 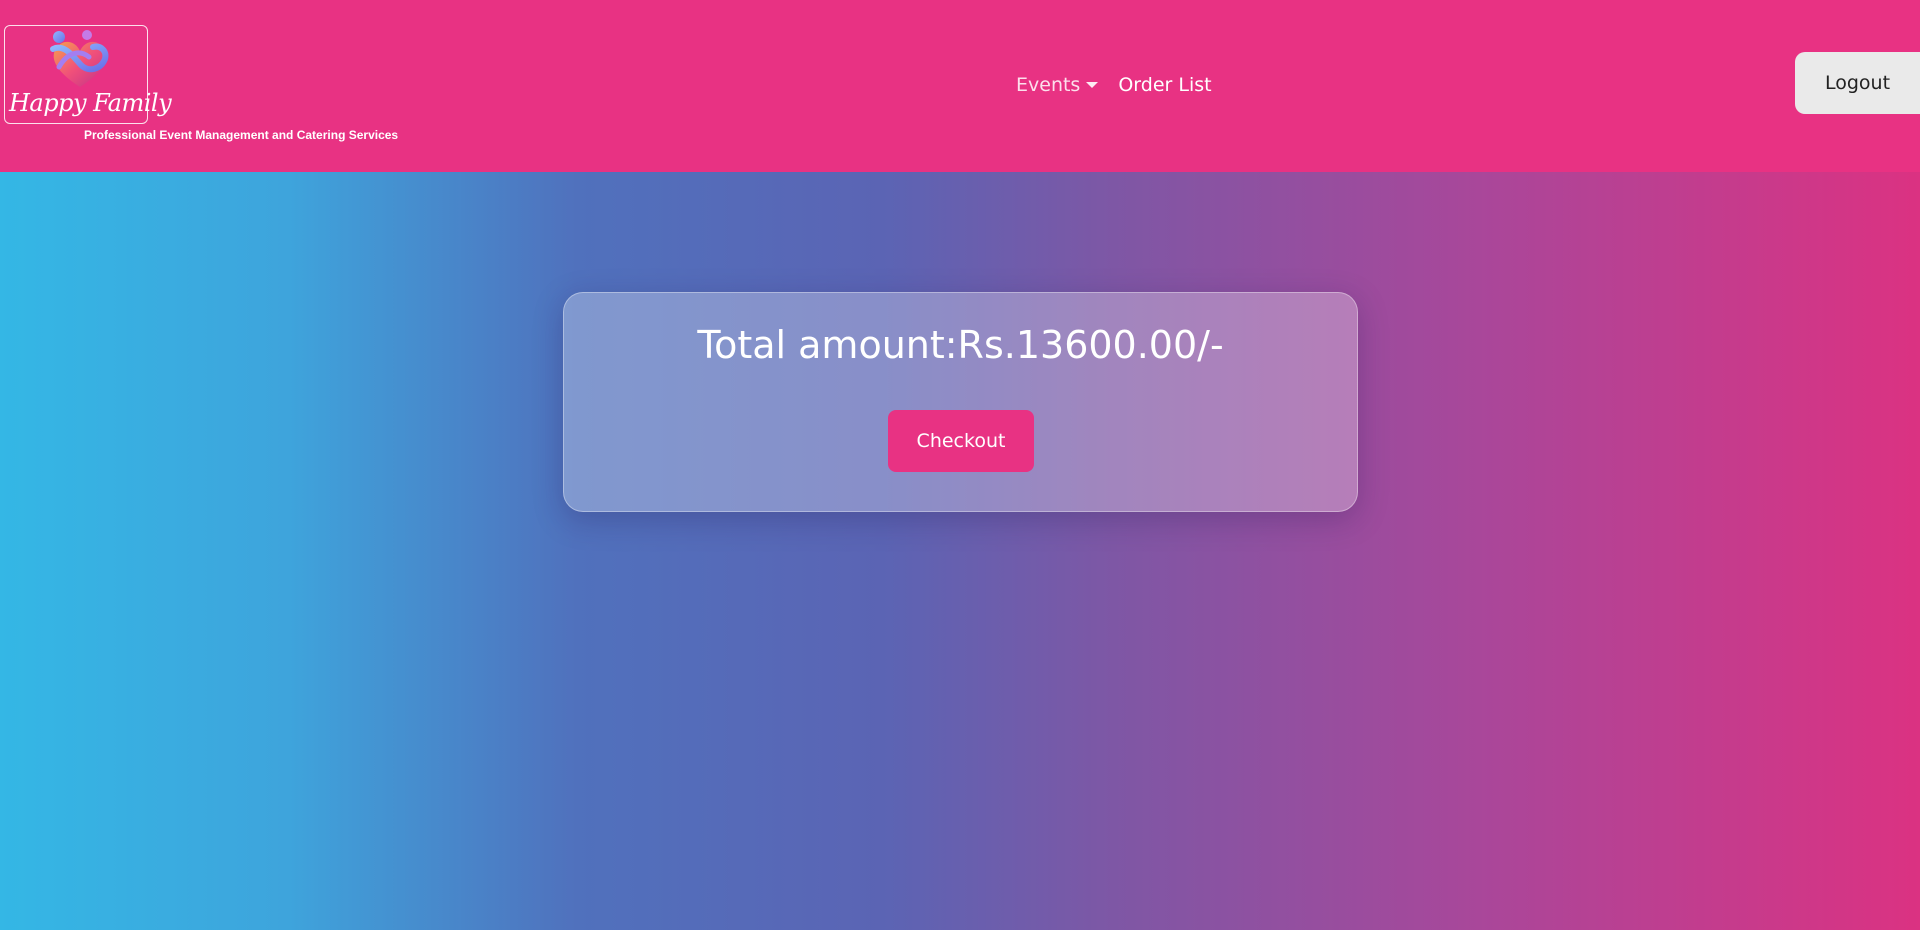 What do you see at coordinates (90, 103) in the screenshot?
I see `brand-name: Happy Family` at bounding box center [90, 103].